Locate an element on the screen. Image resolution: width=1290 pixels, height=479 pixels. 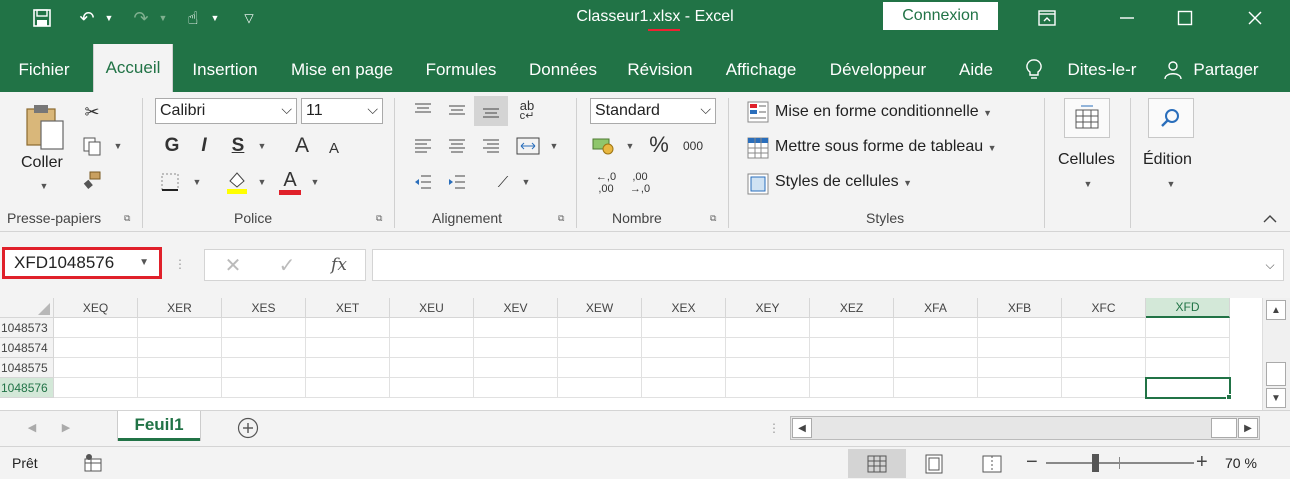
customize-qat-icon: ▽ is located at coordinates (249, 18).